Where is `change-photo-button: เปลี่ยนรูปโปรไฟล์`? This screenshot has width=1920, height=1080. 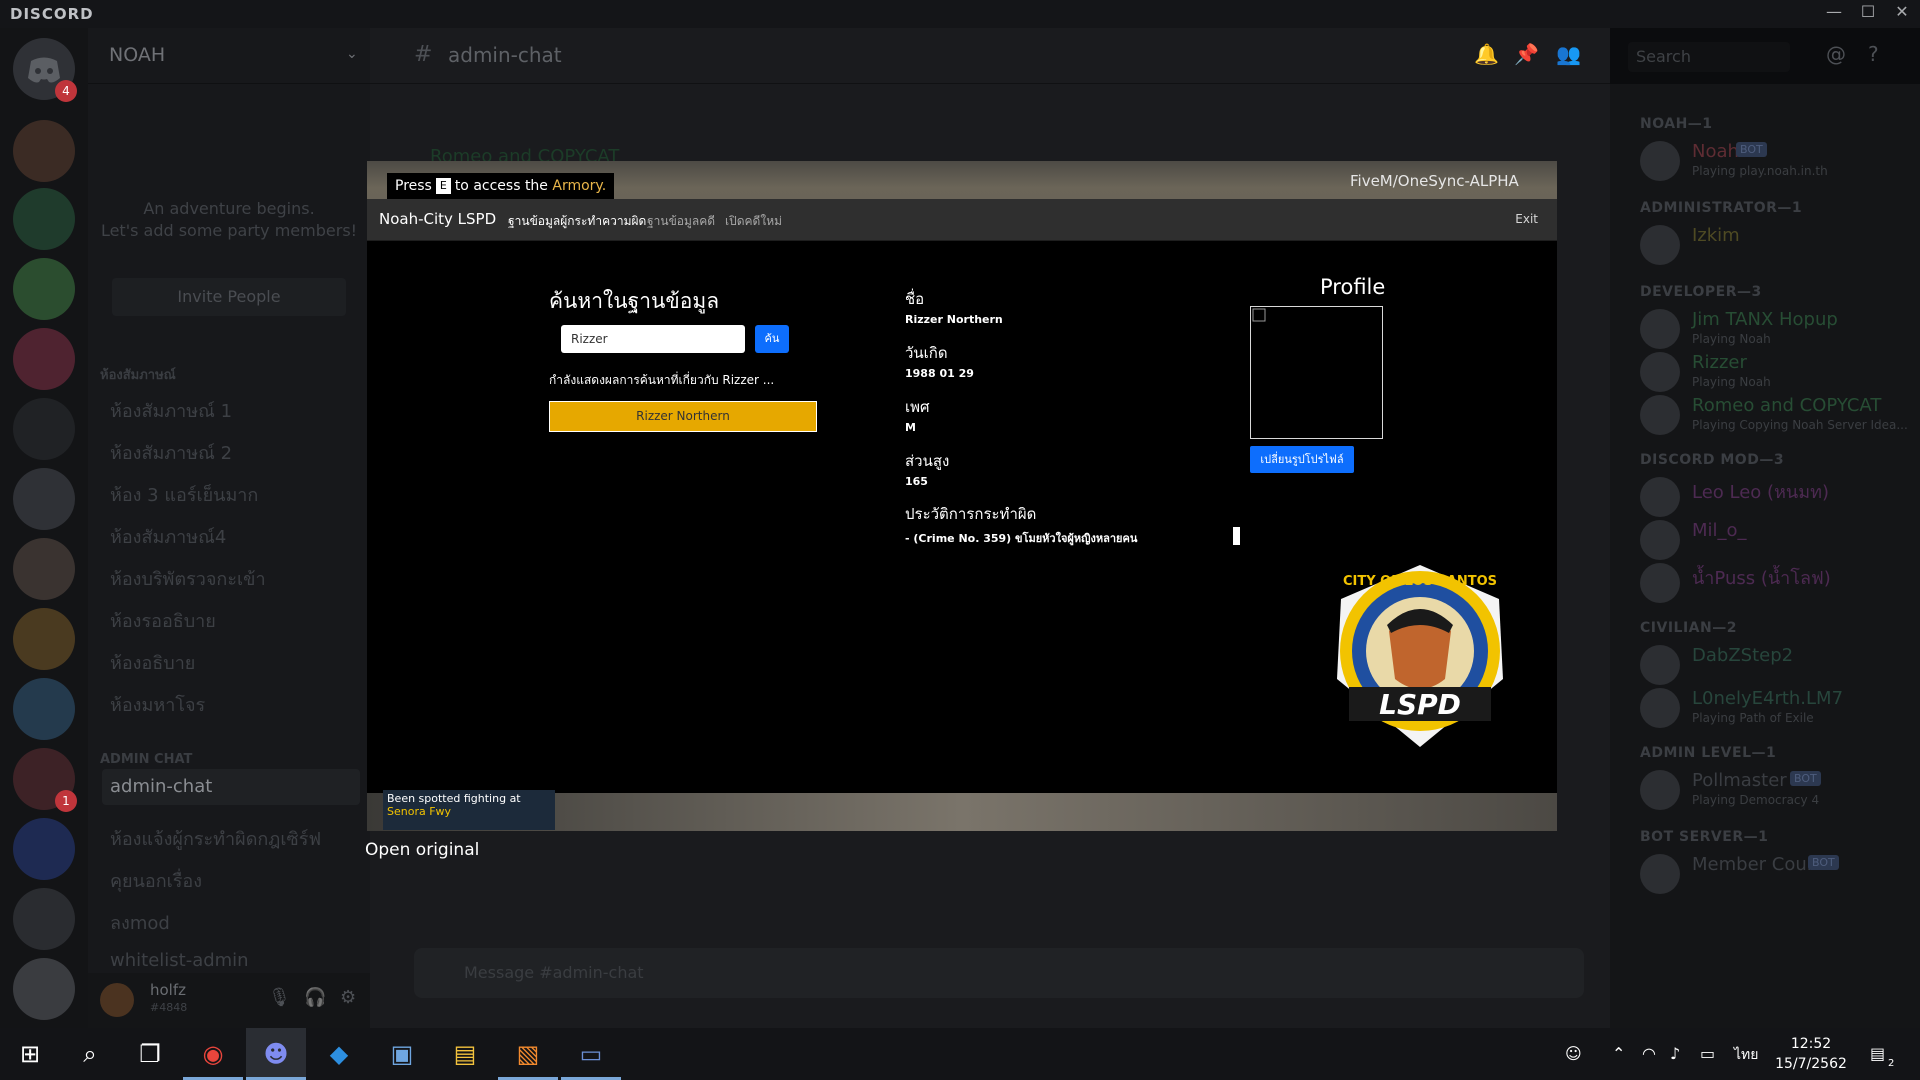
change-photo-button: เปลี่ยนรูปโปรไฟล์ is located at coordinates (1302, 459).